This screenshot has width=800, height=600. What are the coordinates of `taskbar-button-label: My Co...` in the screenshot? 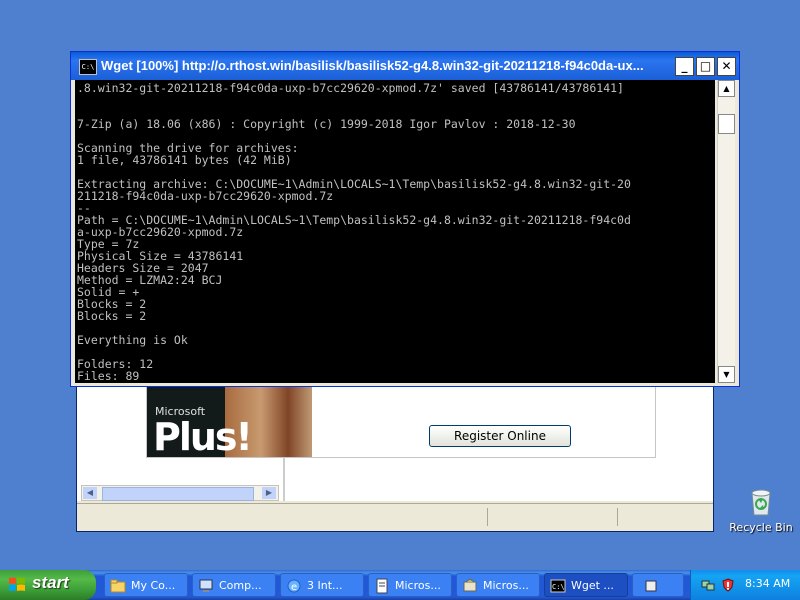 It's located at (153, 585).